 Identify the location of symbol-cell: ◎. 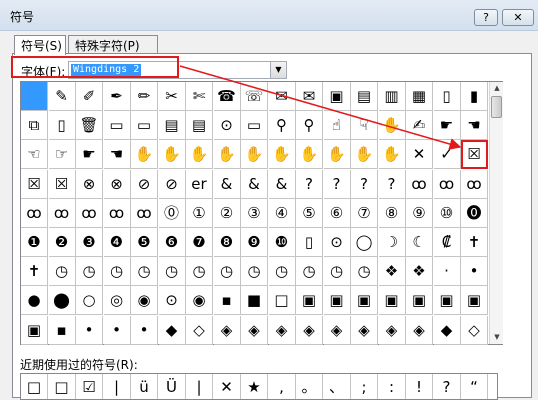
(117, 301).